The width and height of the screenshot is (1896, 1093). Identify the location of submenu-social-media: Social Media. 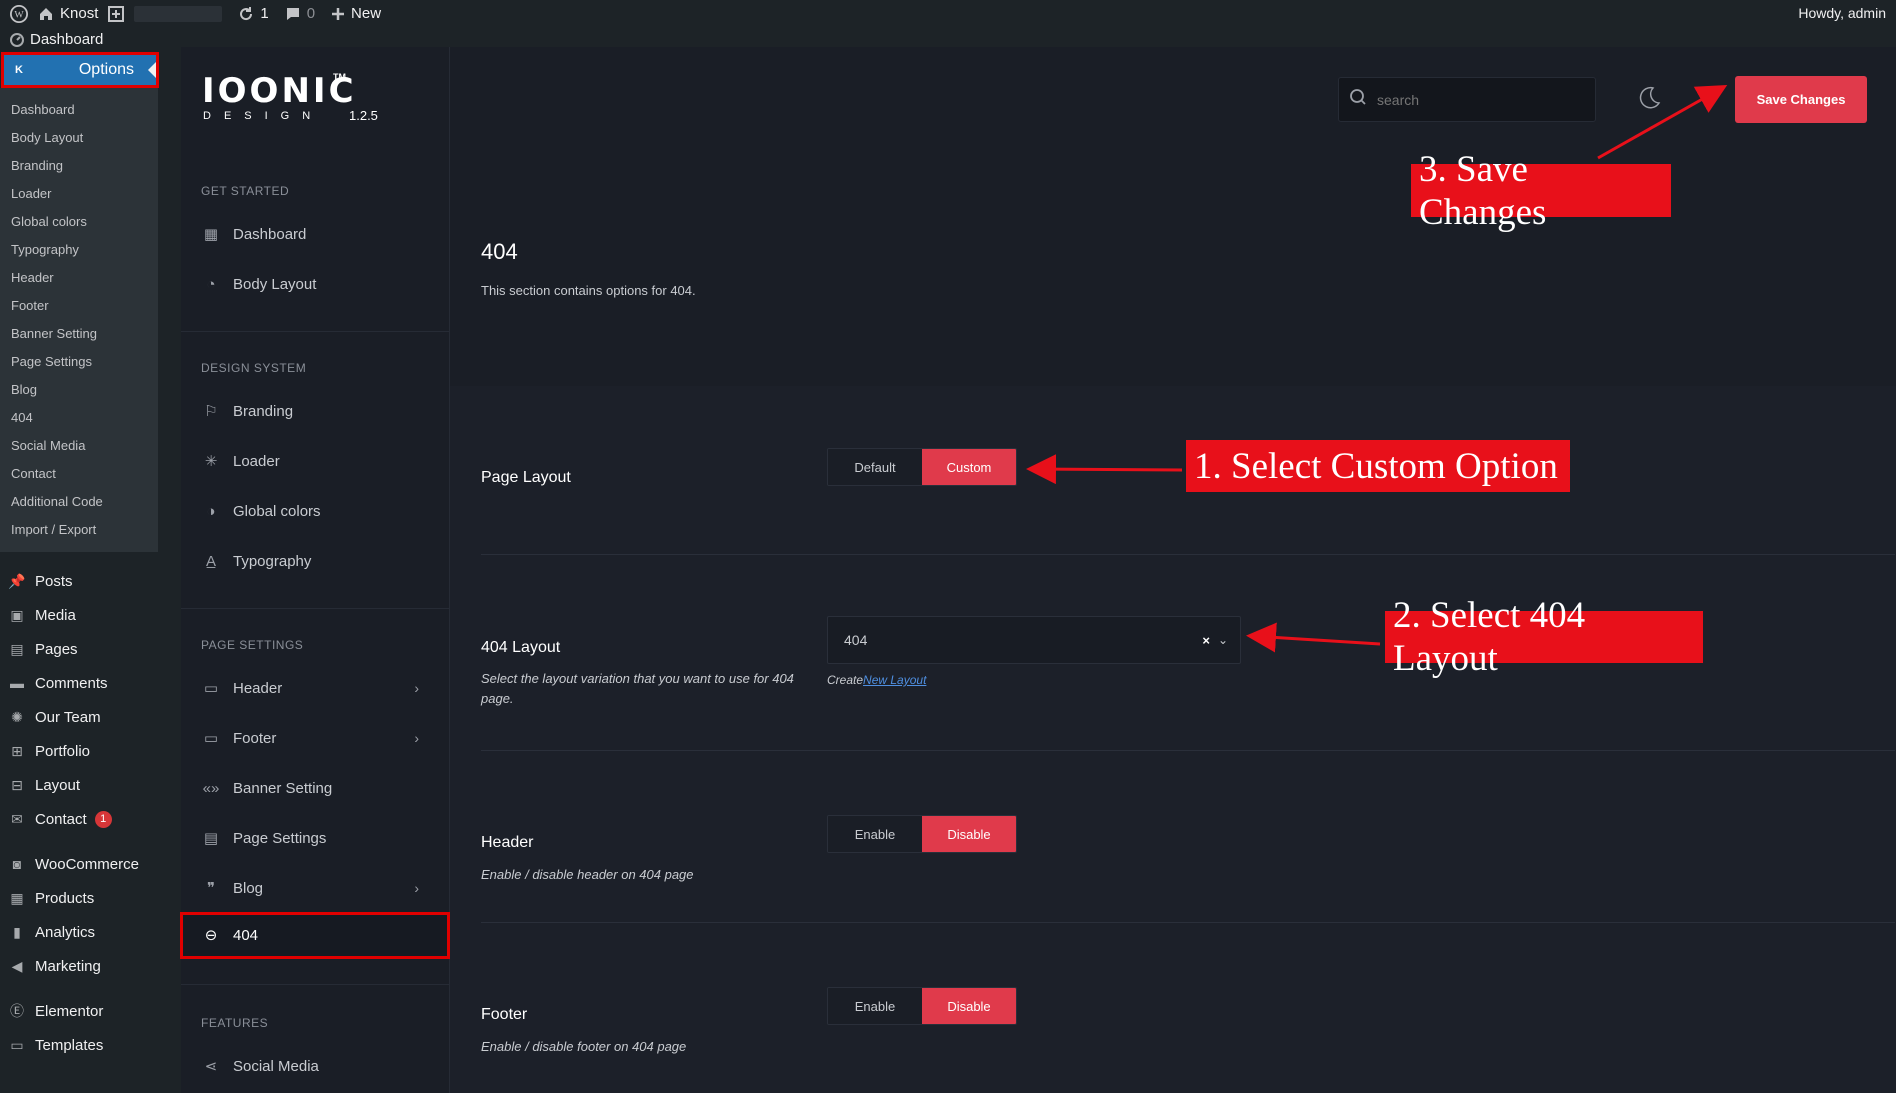
(48, 445).